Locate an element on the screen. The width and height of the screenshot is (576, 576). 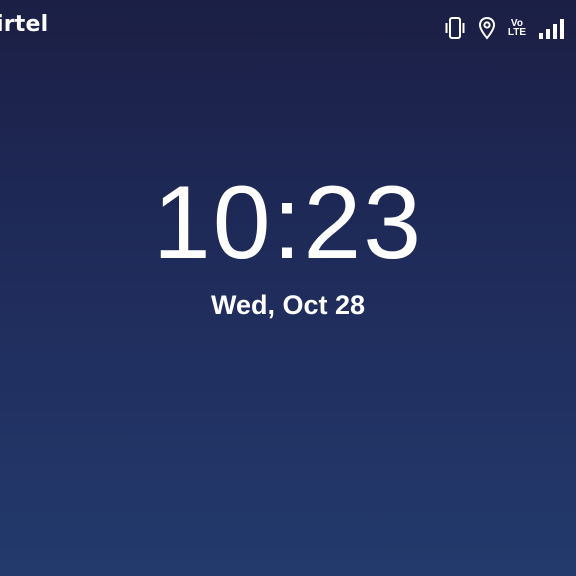
location-icon is located at coordinates (487, 28).